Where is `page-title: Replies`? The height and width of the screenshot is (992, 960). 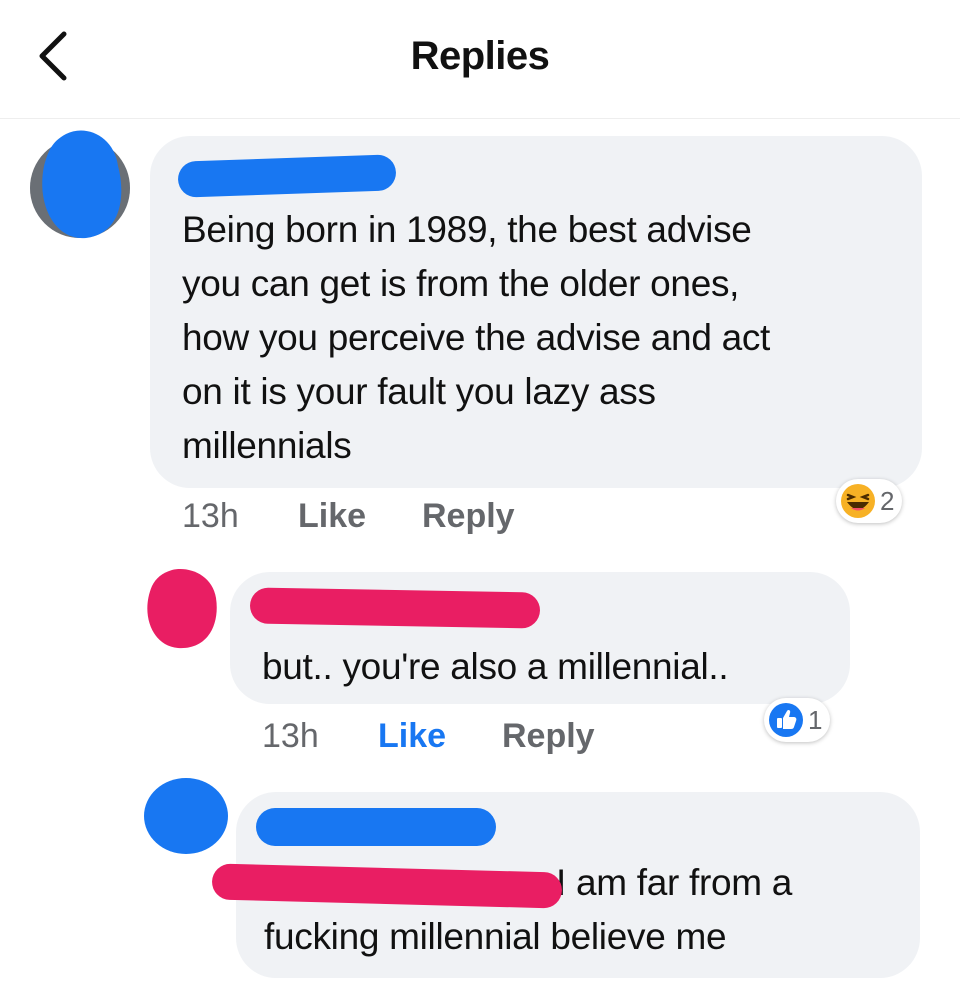
page-title: Replies is located at coordinates (480, 56).